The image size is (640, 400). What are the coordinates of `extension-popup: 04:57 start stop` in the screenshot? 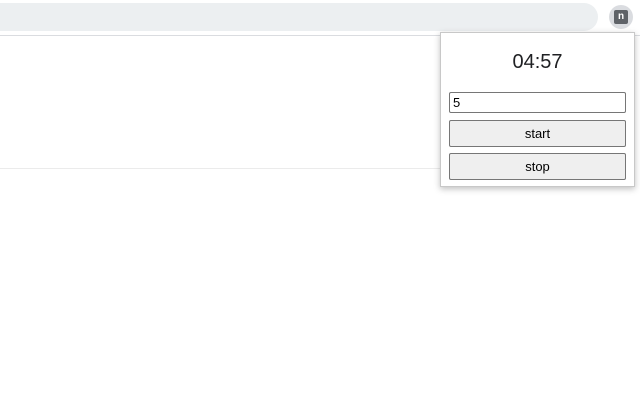 It's located at (537, 109).